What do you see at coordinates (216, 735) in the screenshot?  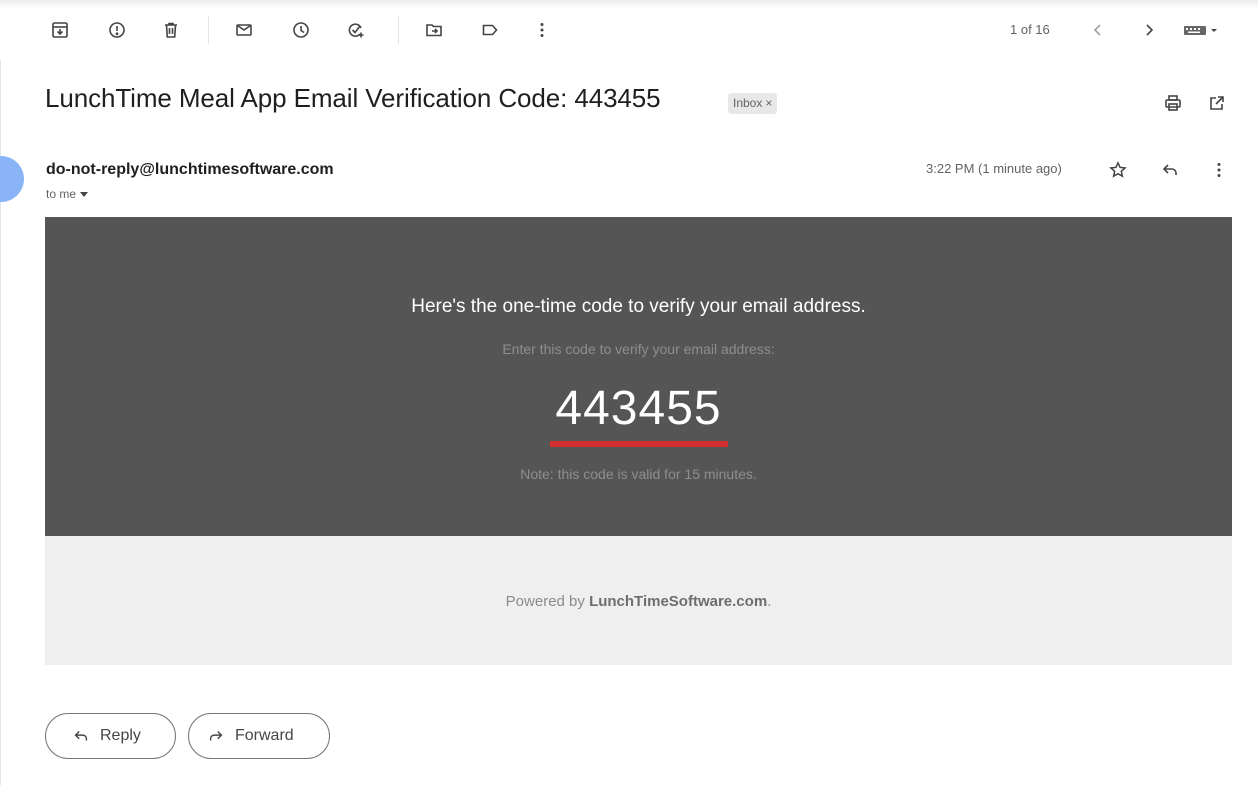 I see `forward-icon` at bounding box center [216, 735].